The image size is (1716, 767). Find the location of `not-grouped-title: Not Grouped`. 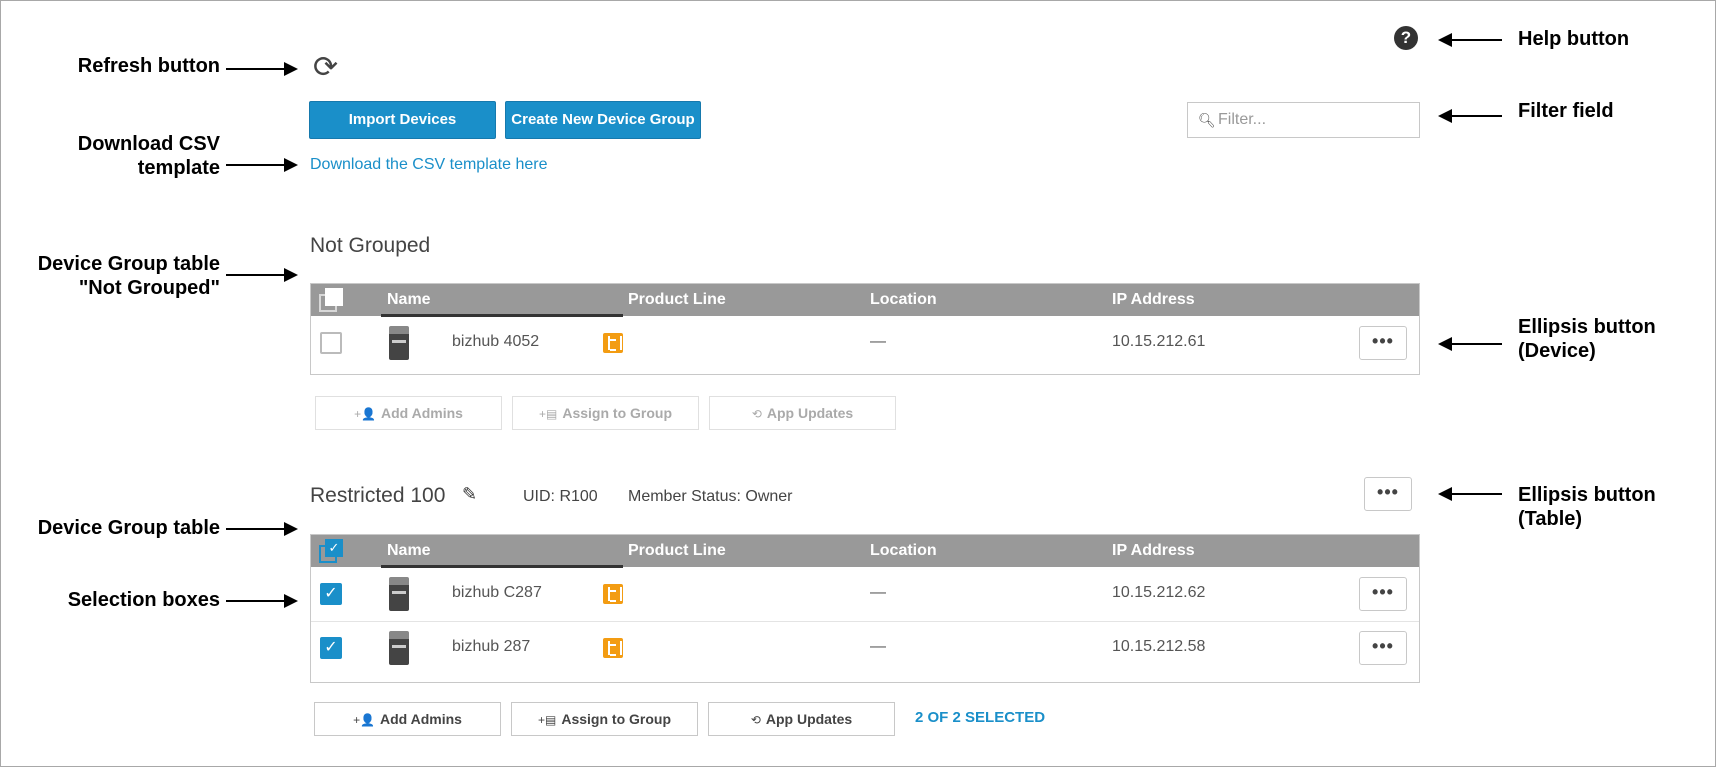

not-grouped-title: Not Grouped is located at coordinates (370, 245).